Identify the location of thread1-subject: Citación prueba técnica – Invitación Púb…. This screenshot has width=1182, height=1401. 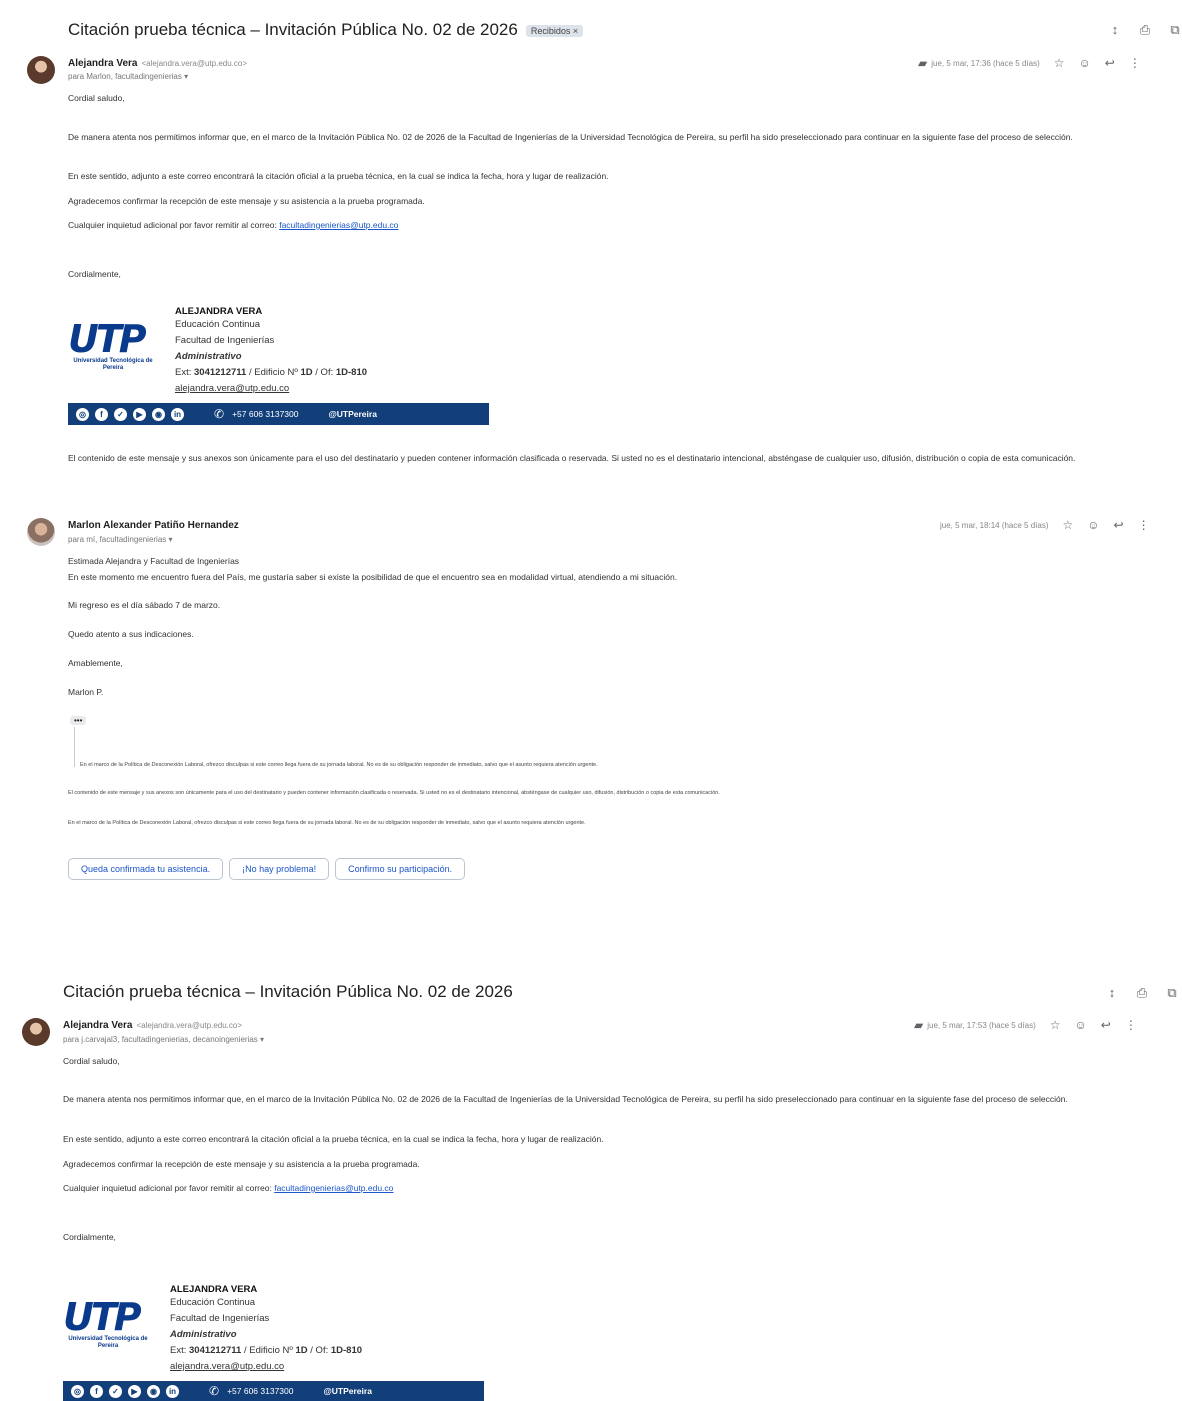
(326, 30).